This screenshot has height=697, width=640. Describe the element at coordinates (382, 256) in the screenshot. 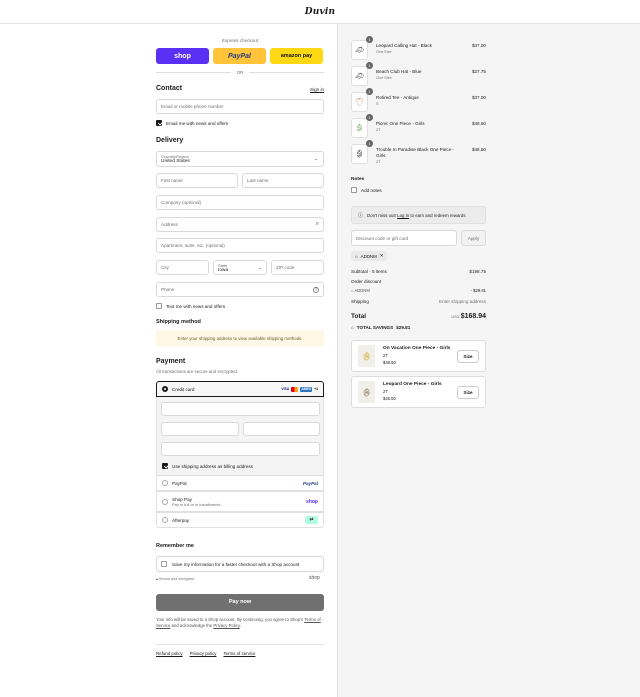

I see `remove-discount-icon: ✕` at that location.